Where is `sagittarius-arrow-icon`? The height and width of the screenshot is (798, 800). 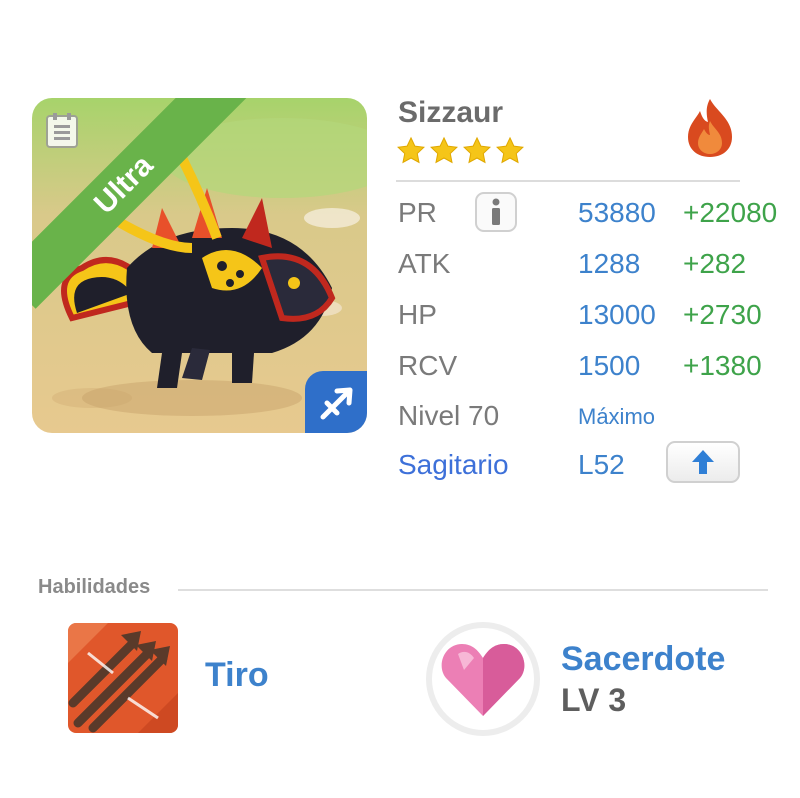
sagittarius-arrow-icon is located at coordinates (336, 403).